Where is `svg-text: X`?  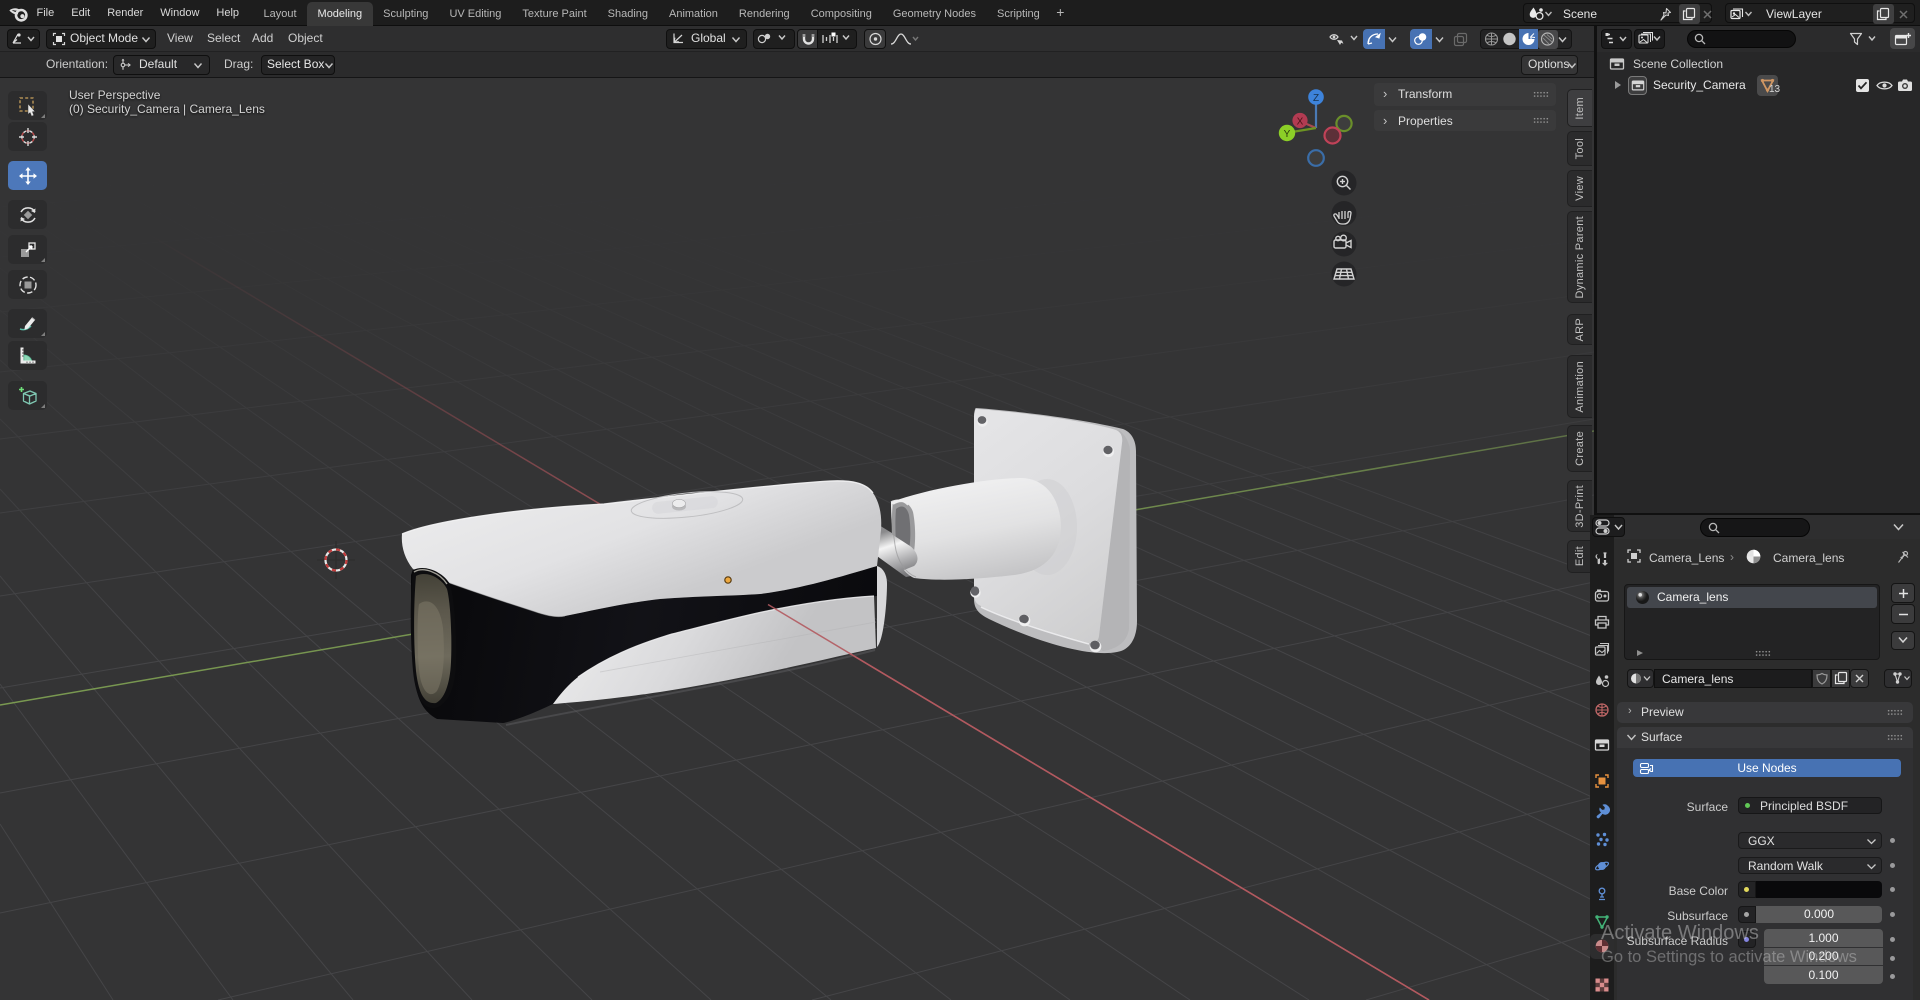 svg-text: X is located at coordinates (1300, 122).